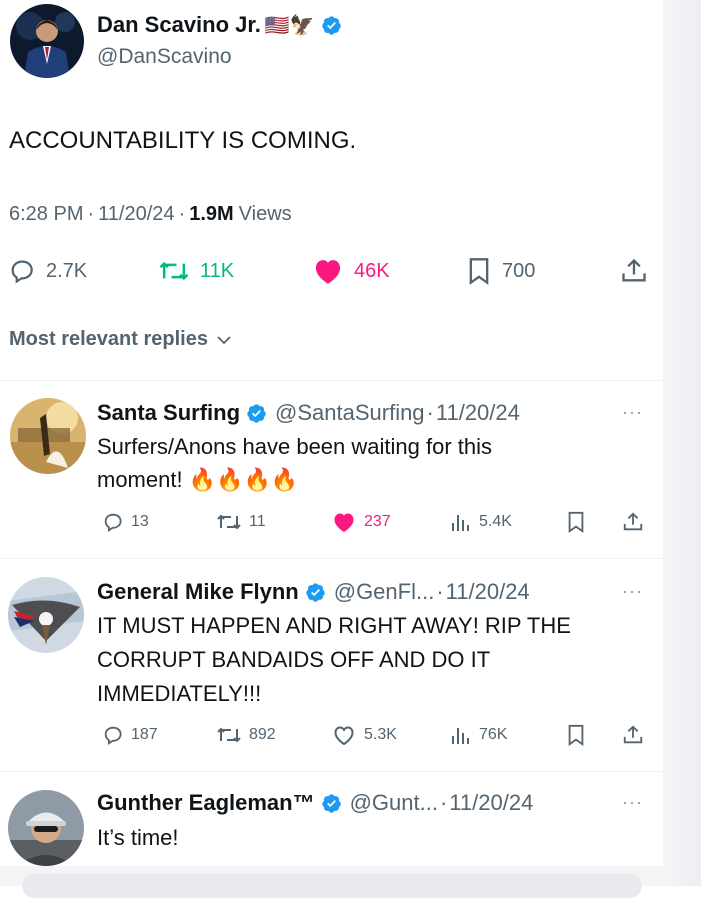 This screenshot has height=898, width=701. Describe the element at coordinates (294, 659) in the screenshot. I see `reply-text-line: CORRUPT BANDAIDS OFF AND DO IT` at that location.